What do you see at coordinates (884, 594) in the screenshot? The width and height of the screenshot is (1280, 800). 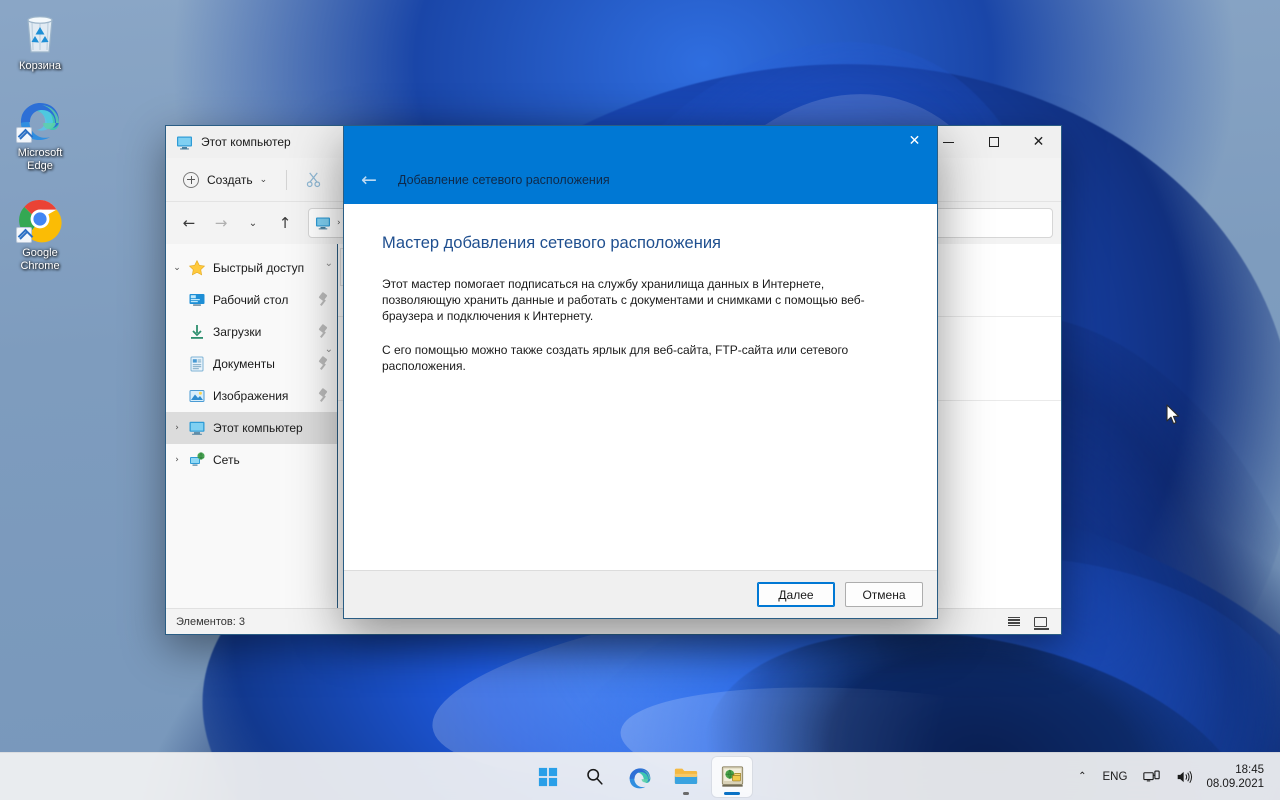 I see `cancel-button: Отмена` at bounding box center [884, 594].